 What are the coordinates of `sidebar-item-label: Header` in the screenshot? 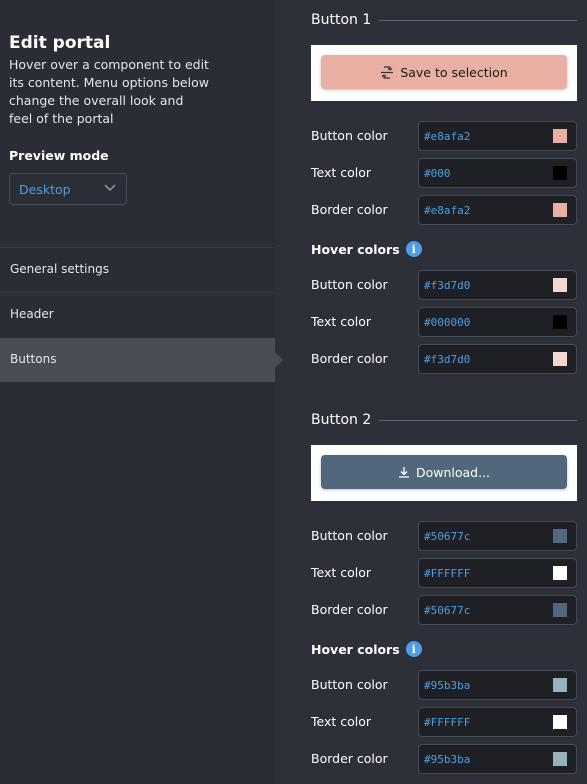 It's located at (32, 314).